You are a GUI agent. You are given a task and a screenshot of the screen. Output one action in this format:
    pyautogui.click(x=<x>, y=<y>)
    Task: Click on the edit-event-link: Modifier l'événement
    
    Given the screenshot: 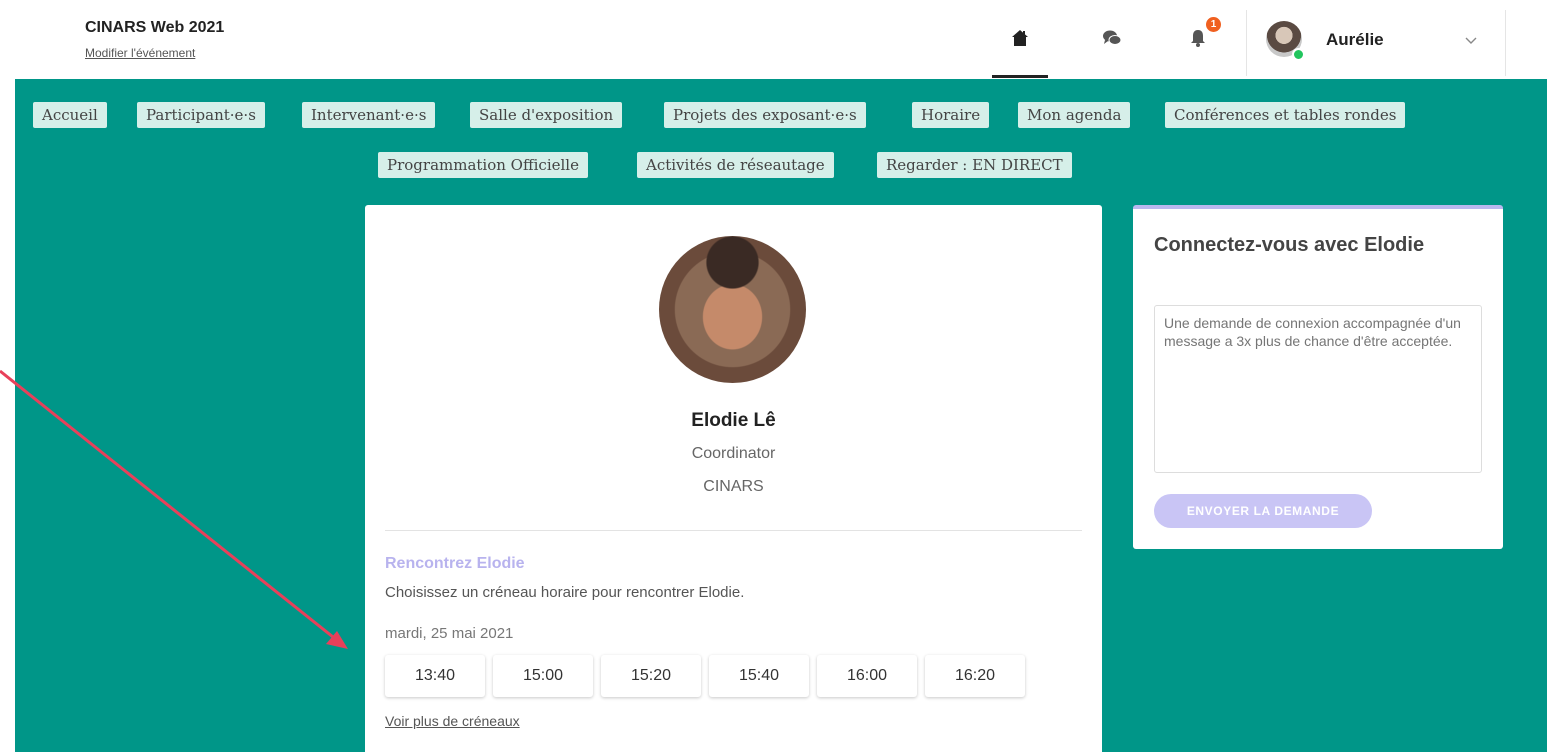 What is the action you would take?
    pyautogui.click(x=140, y=53)
    